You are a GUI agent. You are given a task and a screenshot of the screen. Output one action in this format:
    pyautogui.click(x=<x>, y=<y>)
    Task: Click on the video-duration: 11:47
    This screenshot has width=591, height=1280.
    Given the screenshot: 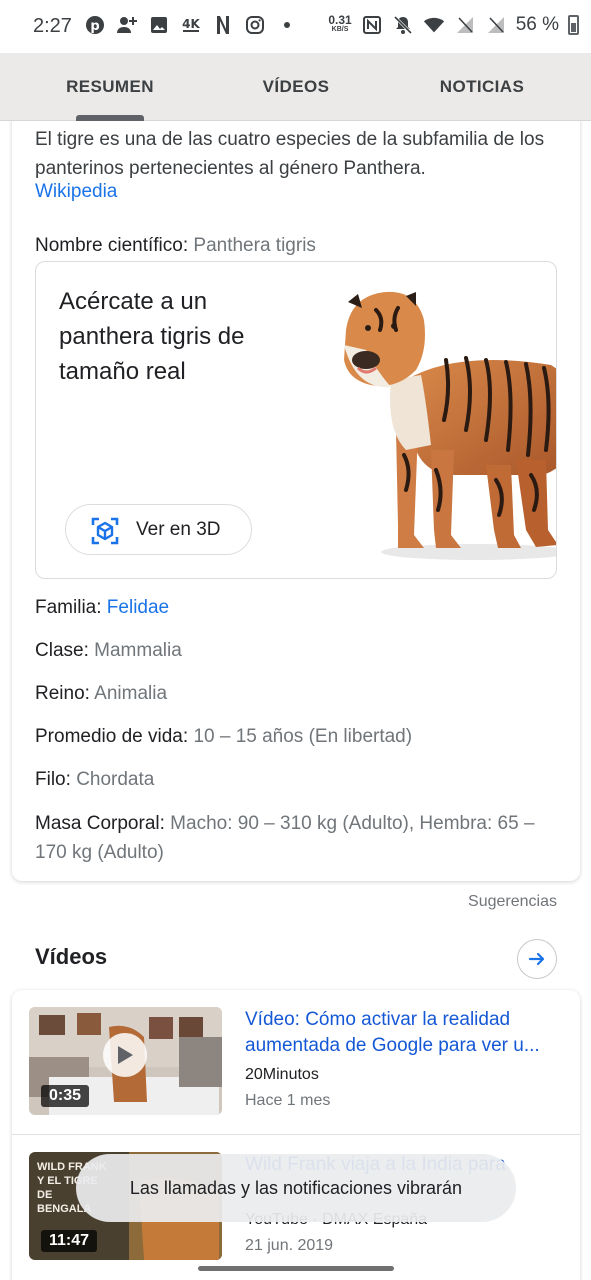 What is the action you would take?
    pyautogui.click(x=69, y=1241)
    